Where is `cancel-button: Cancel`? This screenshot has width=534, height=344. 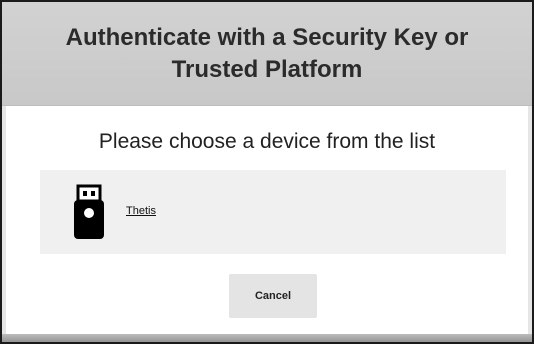
cancel-button: Cancel is located at coordinates (273, 296).